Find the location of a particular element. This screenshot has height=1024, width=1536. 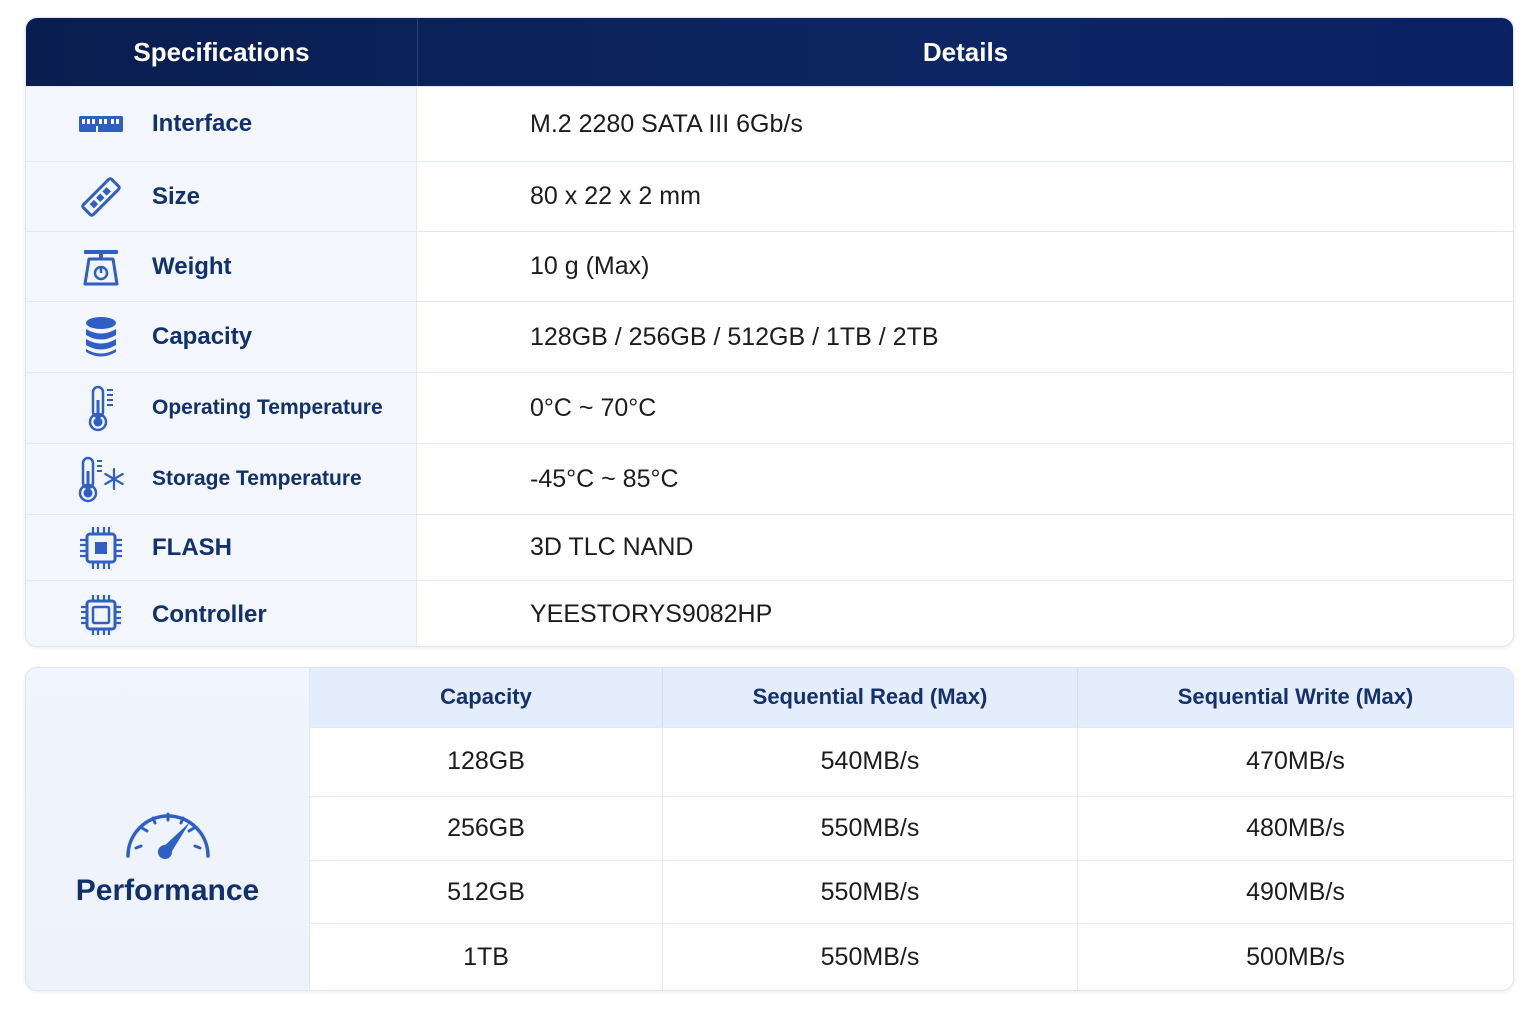

table-row: 256GB 550MB/s 480MB/s is located at coordinates (911, 828).